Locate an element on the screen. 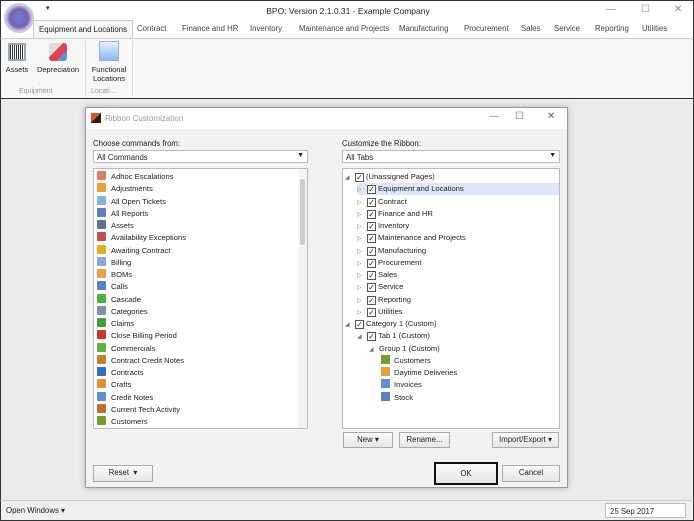 The height and width of the screenshot is (521, 694). tab-inventory: Inventory is located at coordinates (266, 28).